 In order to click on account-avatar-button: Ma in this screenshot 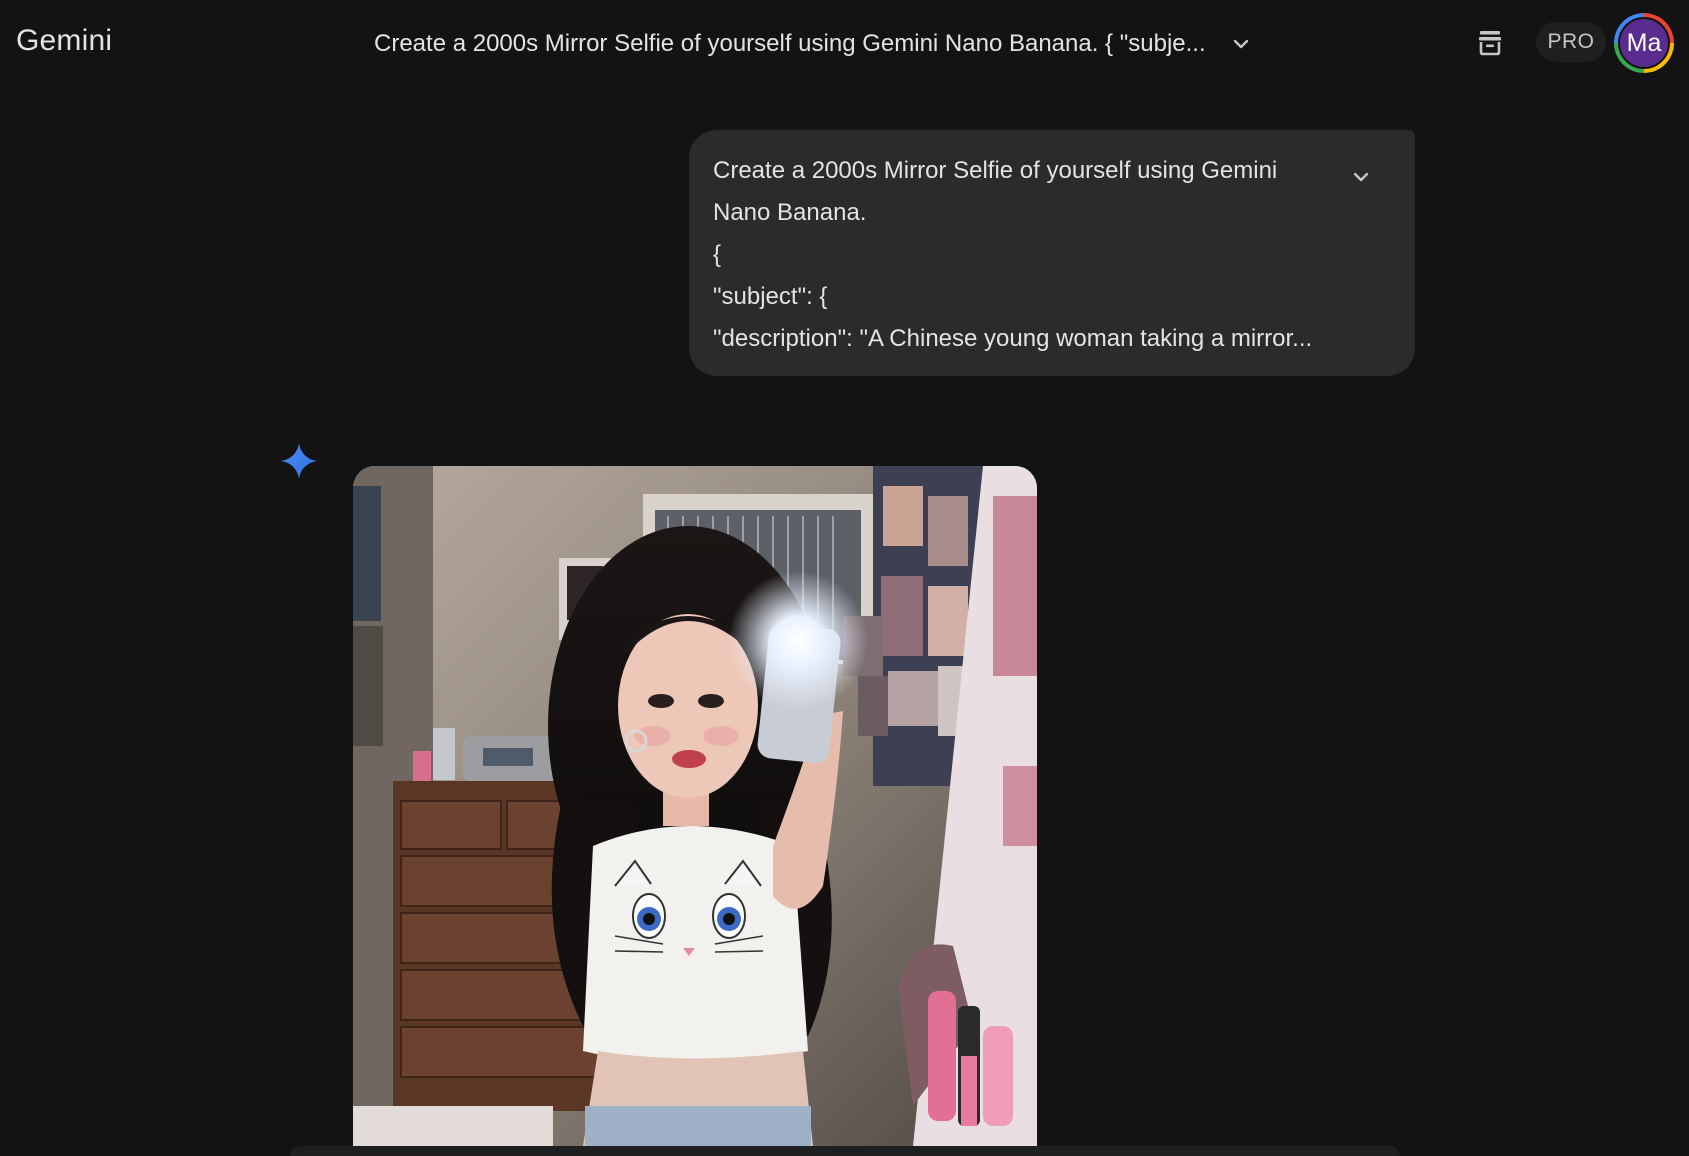, I will do `click(1644, 43)`.